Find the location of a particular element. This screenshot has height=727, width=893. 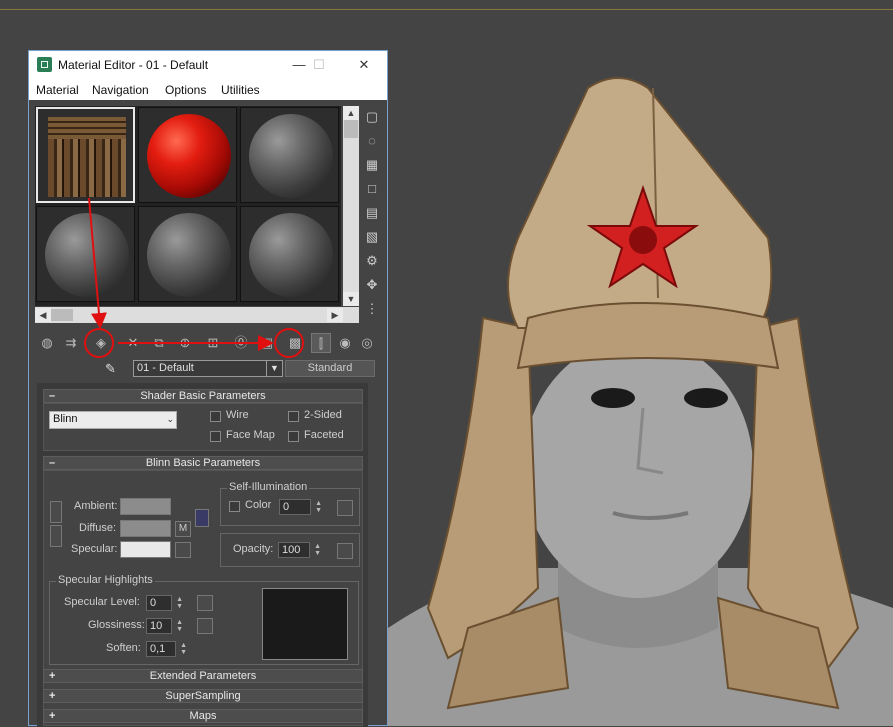

wire-checkbox is located at coordinates (215, 416).